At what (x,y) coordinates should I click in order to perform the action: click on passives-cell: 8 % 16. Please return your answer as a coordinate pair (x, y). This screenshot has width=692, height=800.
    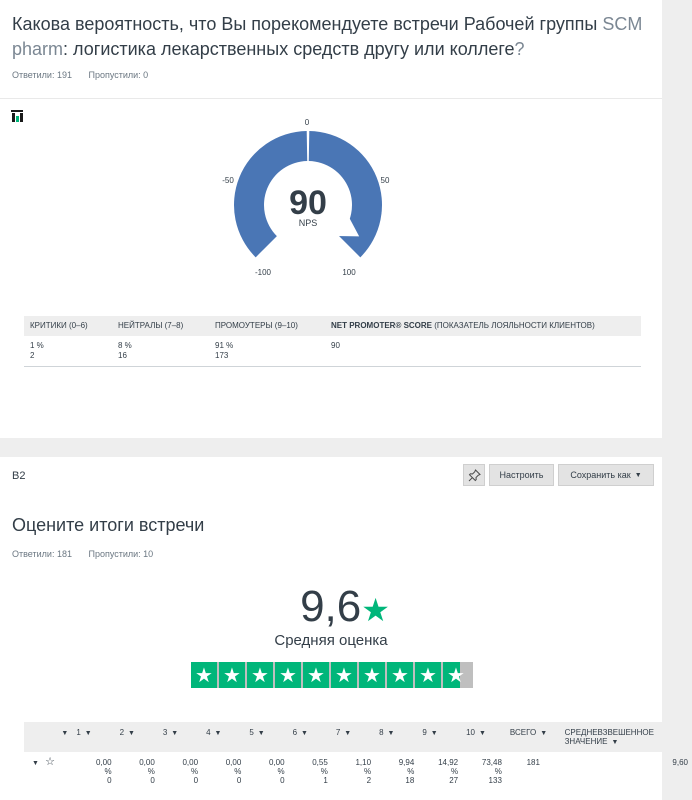
    Looking at the image, I should click on (160, 351).